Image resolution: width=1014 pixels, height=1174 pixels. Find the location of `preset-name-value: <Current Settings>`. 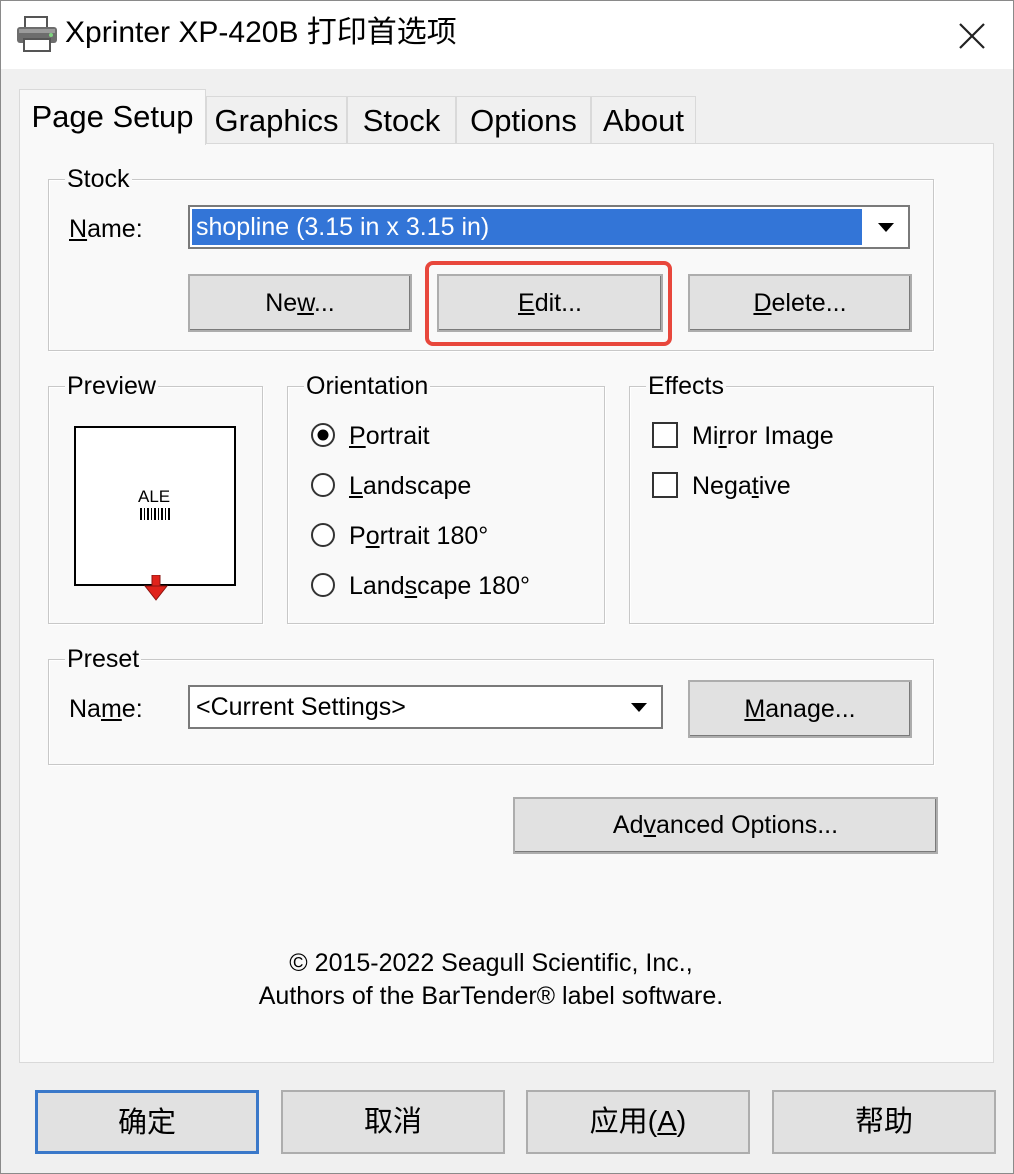

preset-name-value: <Current Settings> is located at coordinates (301, 707).